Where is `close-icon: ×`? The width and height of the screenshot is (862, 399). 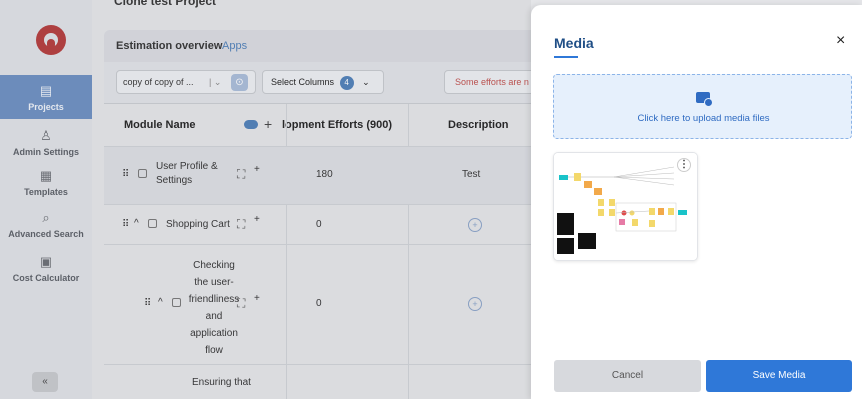 close-icon: × is located at coordinates (840, 41).